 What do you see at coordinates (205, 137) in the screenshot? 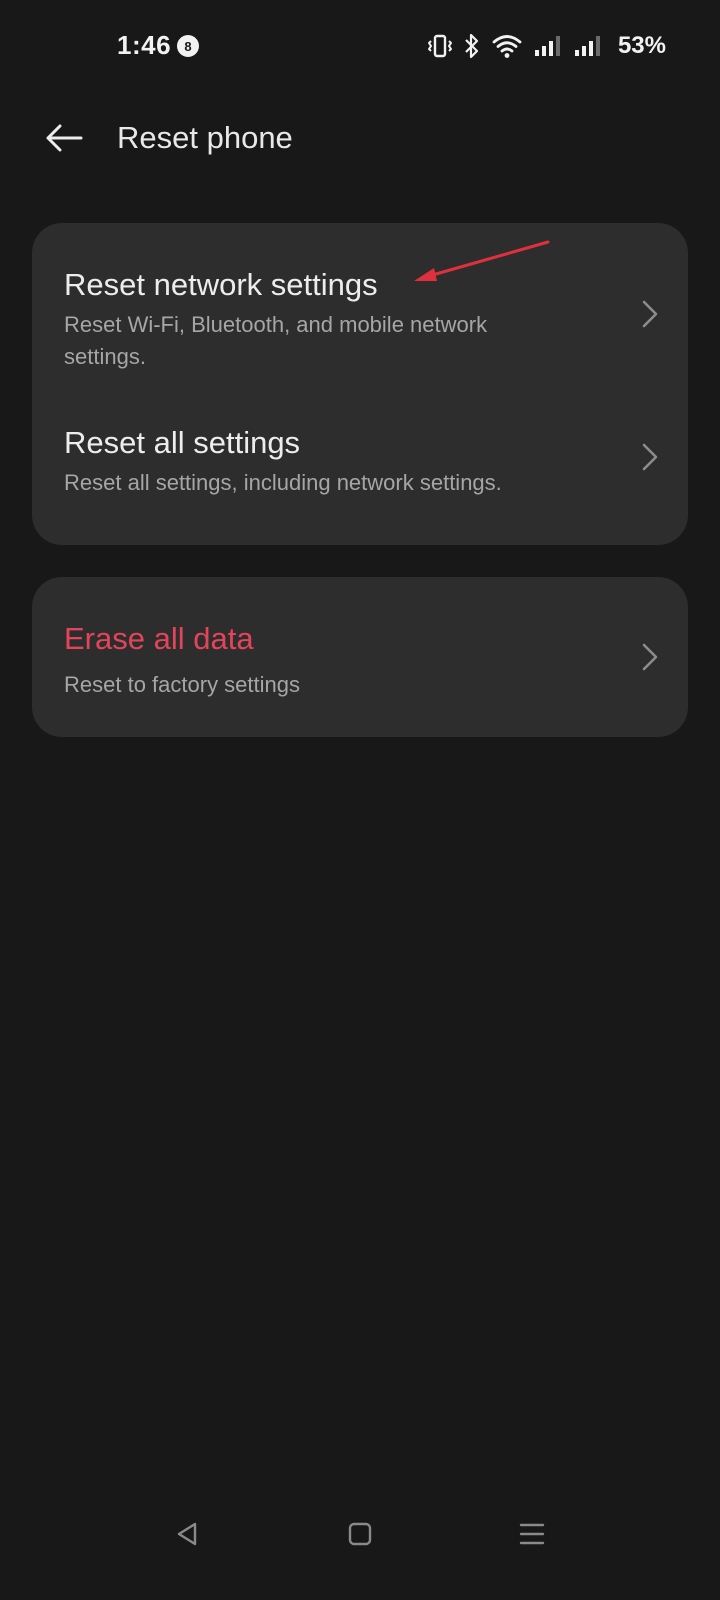
I see `page-title: Reset phone` at bounding box center [205, 137].